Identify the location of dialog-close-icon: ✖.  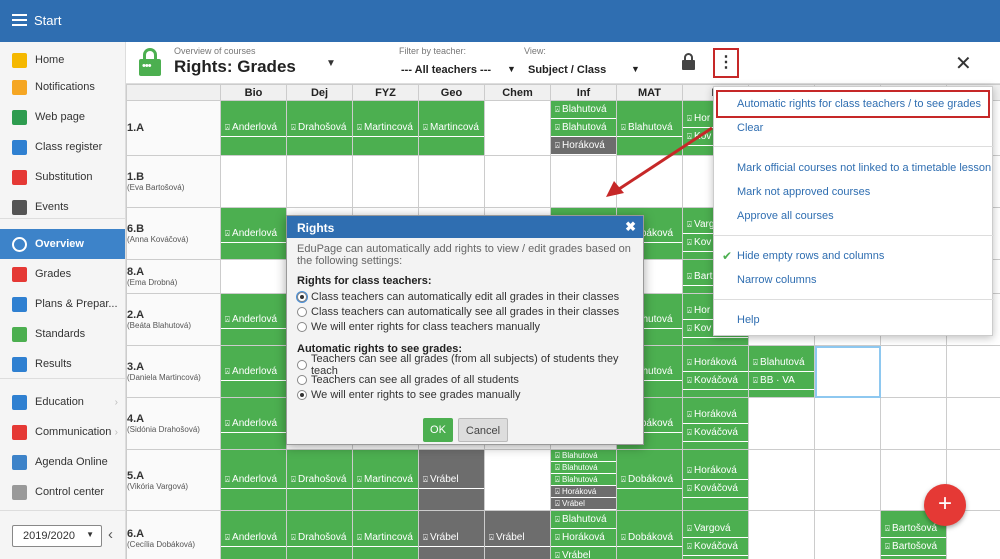
(630, 227).